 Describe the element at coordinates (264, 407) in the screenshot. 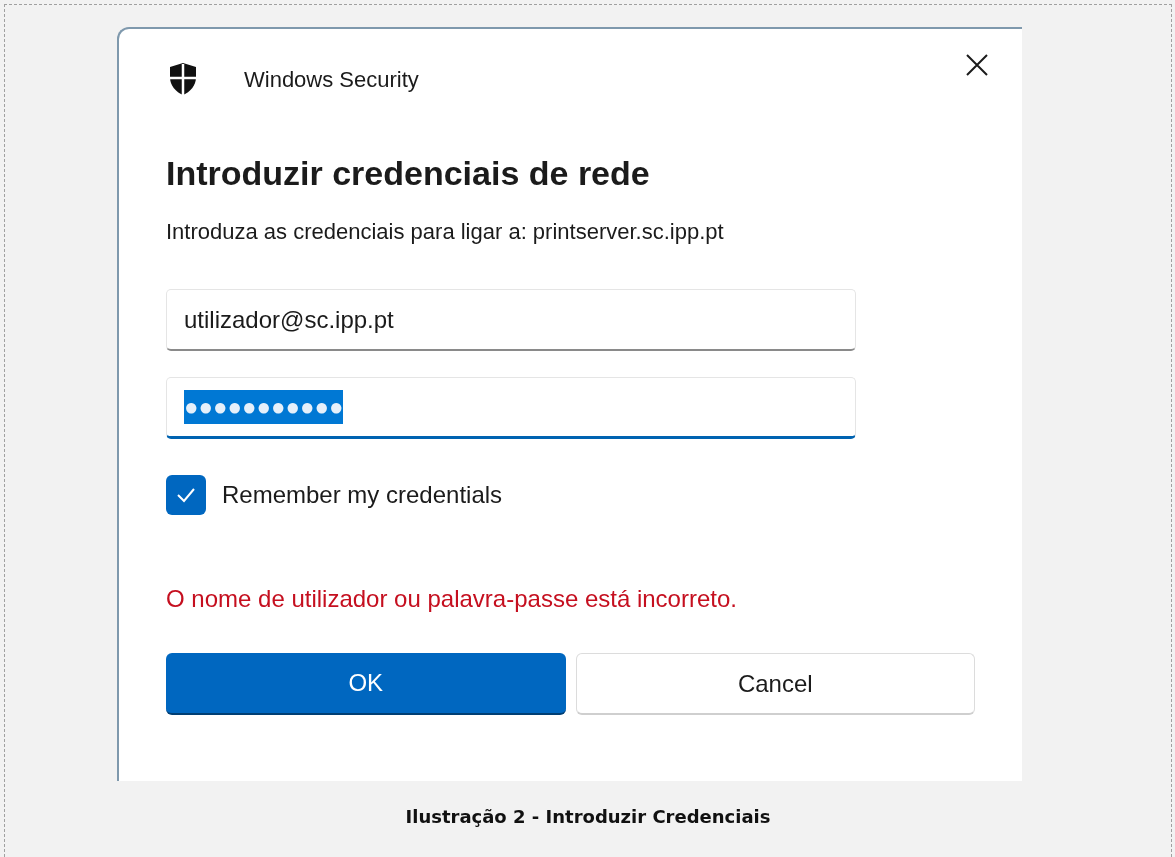

I see `field-value: ●●●●●●●●●●●` at that location.